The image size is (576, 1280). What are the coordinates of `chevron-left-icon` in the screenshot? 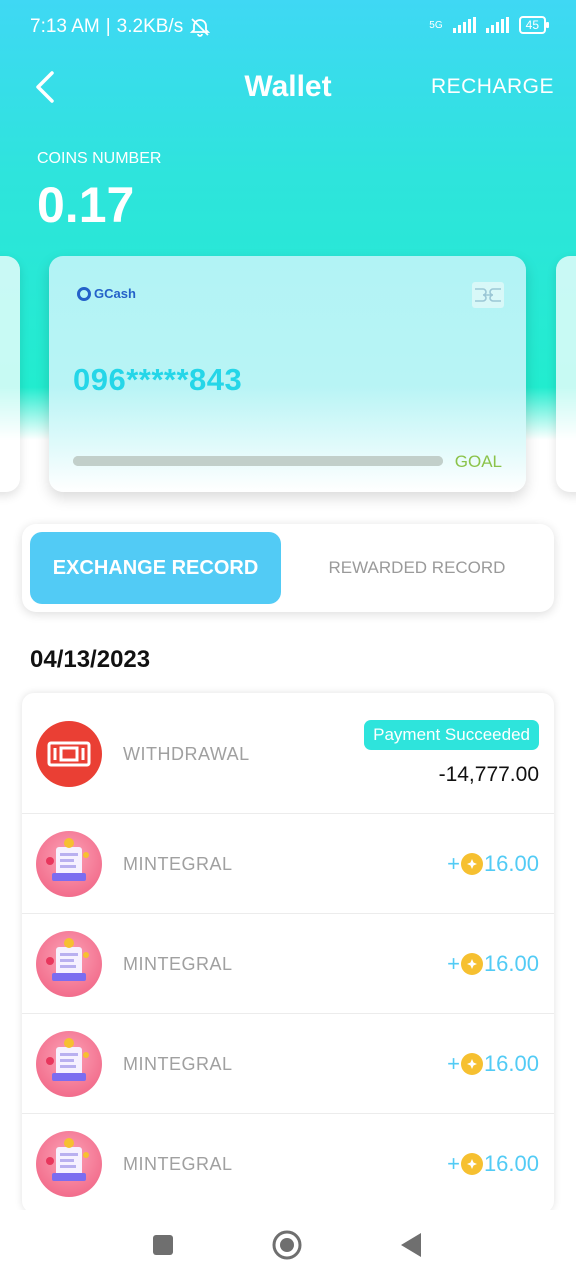 It's located at (45, 87).